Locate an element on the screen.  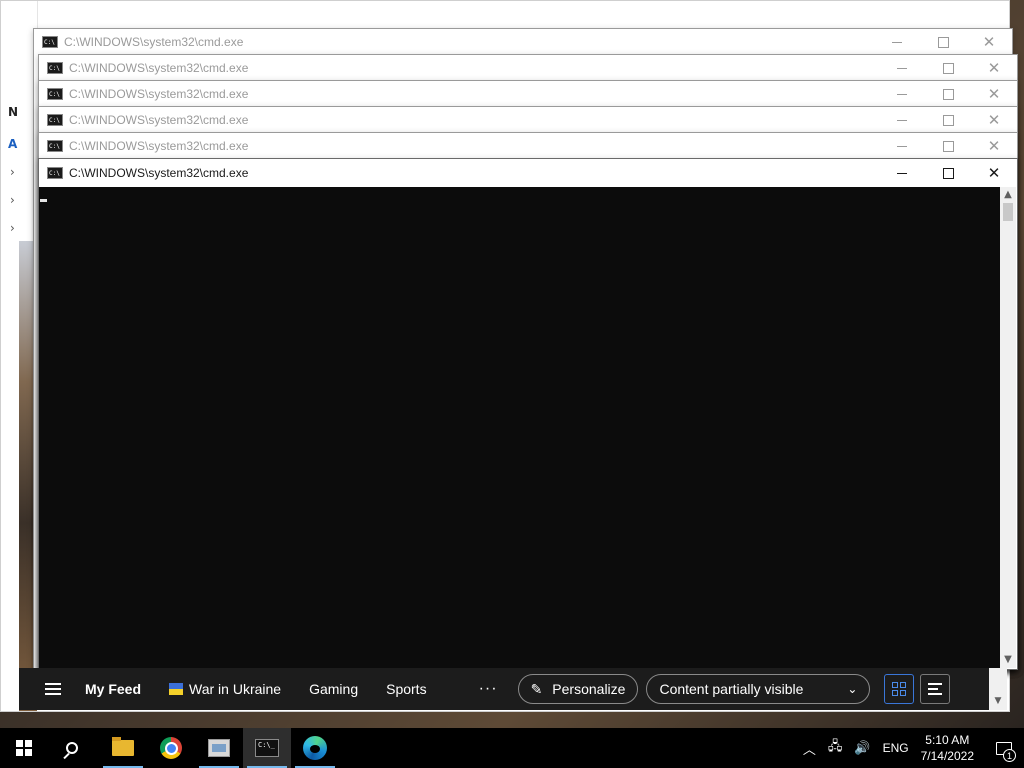
clock: 5:10 AM 7/14/2022 is located at coordinates (947, 748).